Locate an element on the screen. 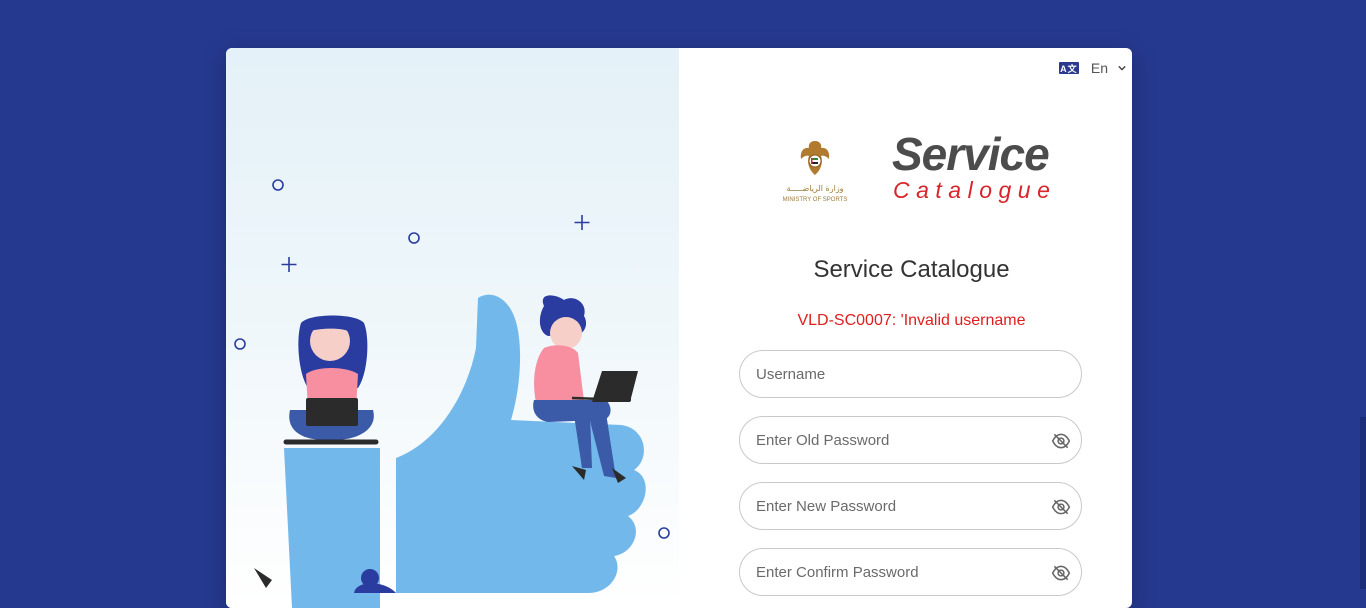 This screenshot has height=608, width=1366. ministry-of-sports-logo: وزارة الرياضـــــة MINISTRY OF SPORTS is located at coordinates (815, 174).